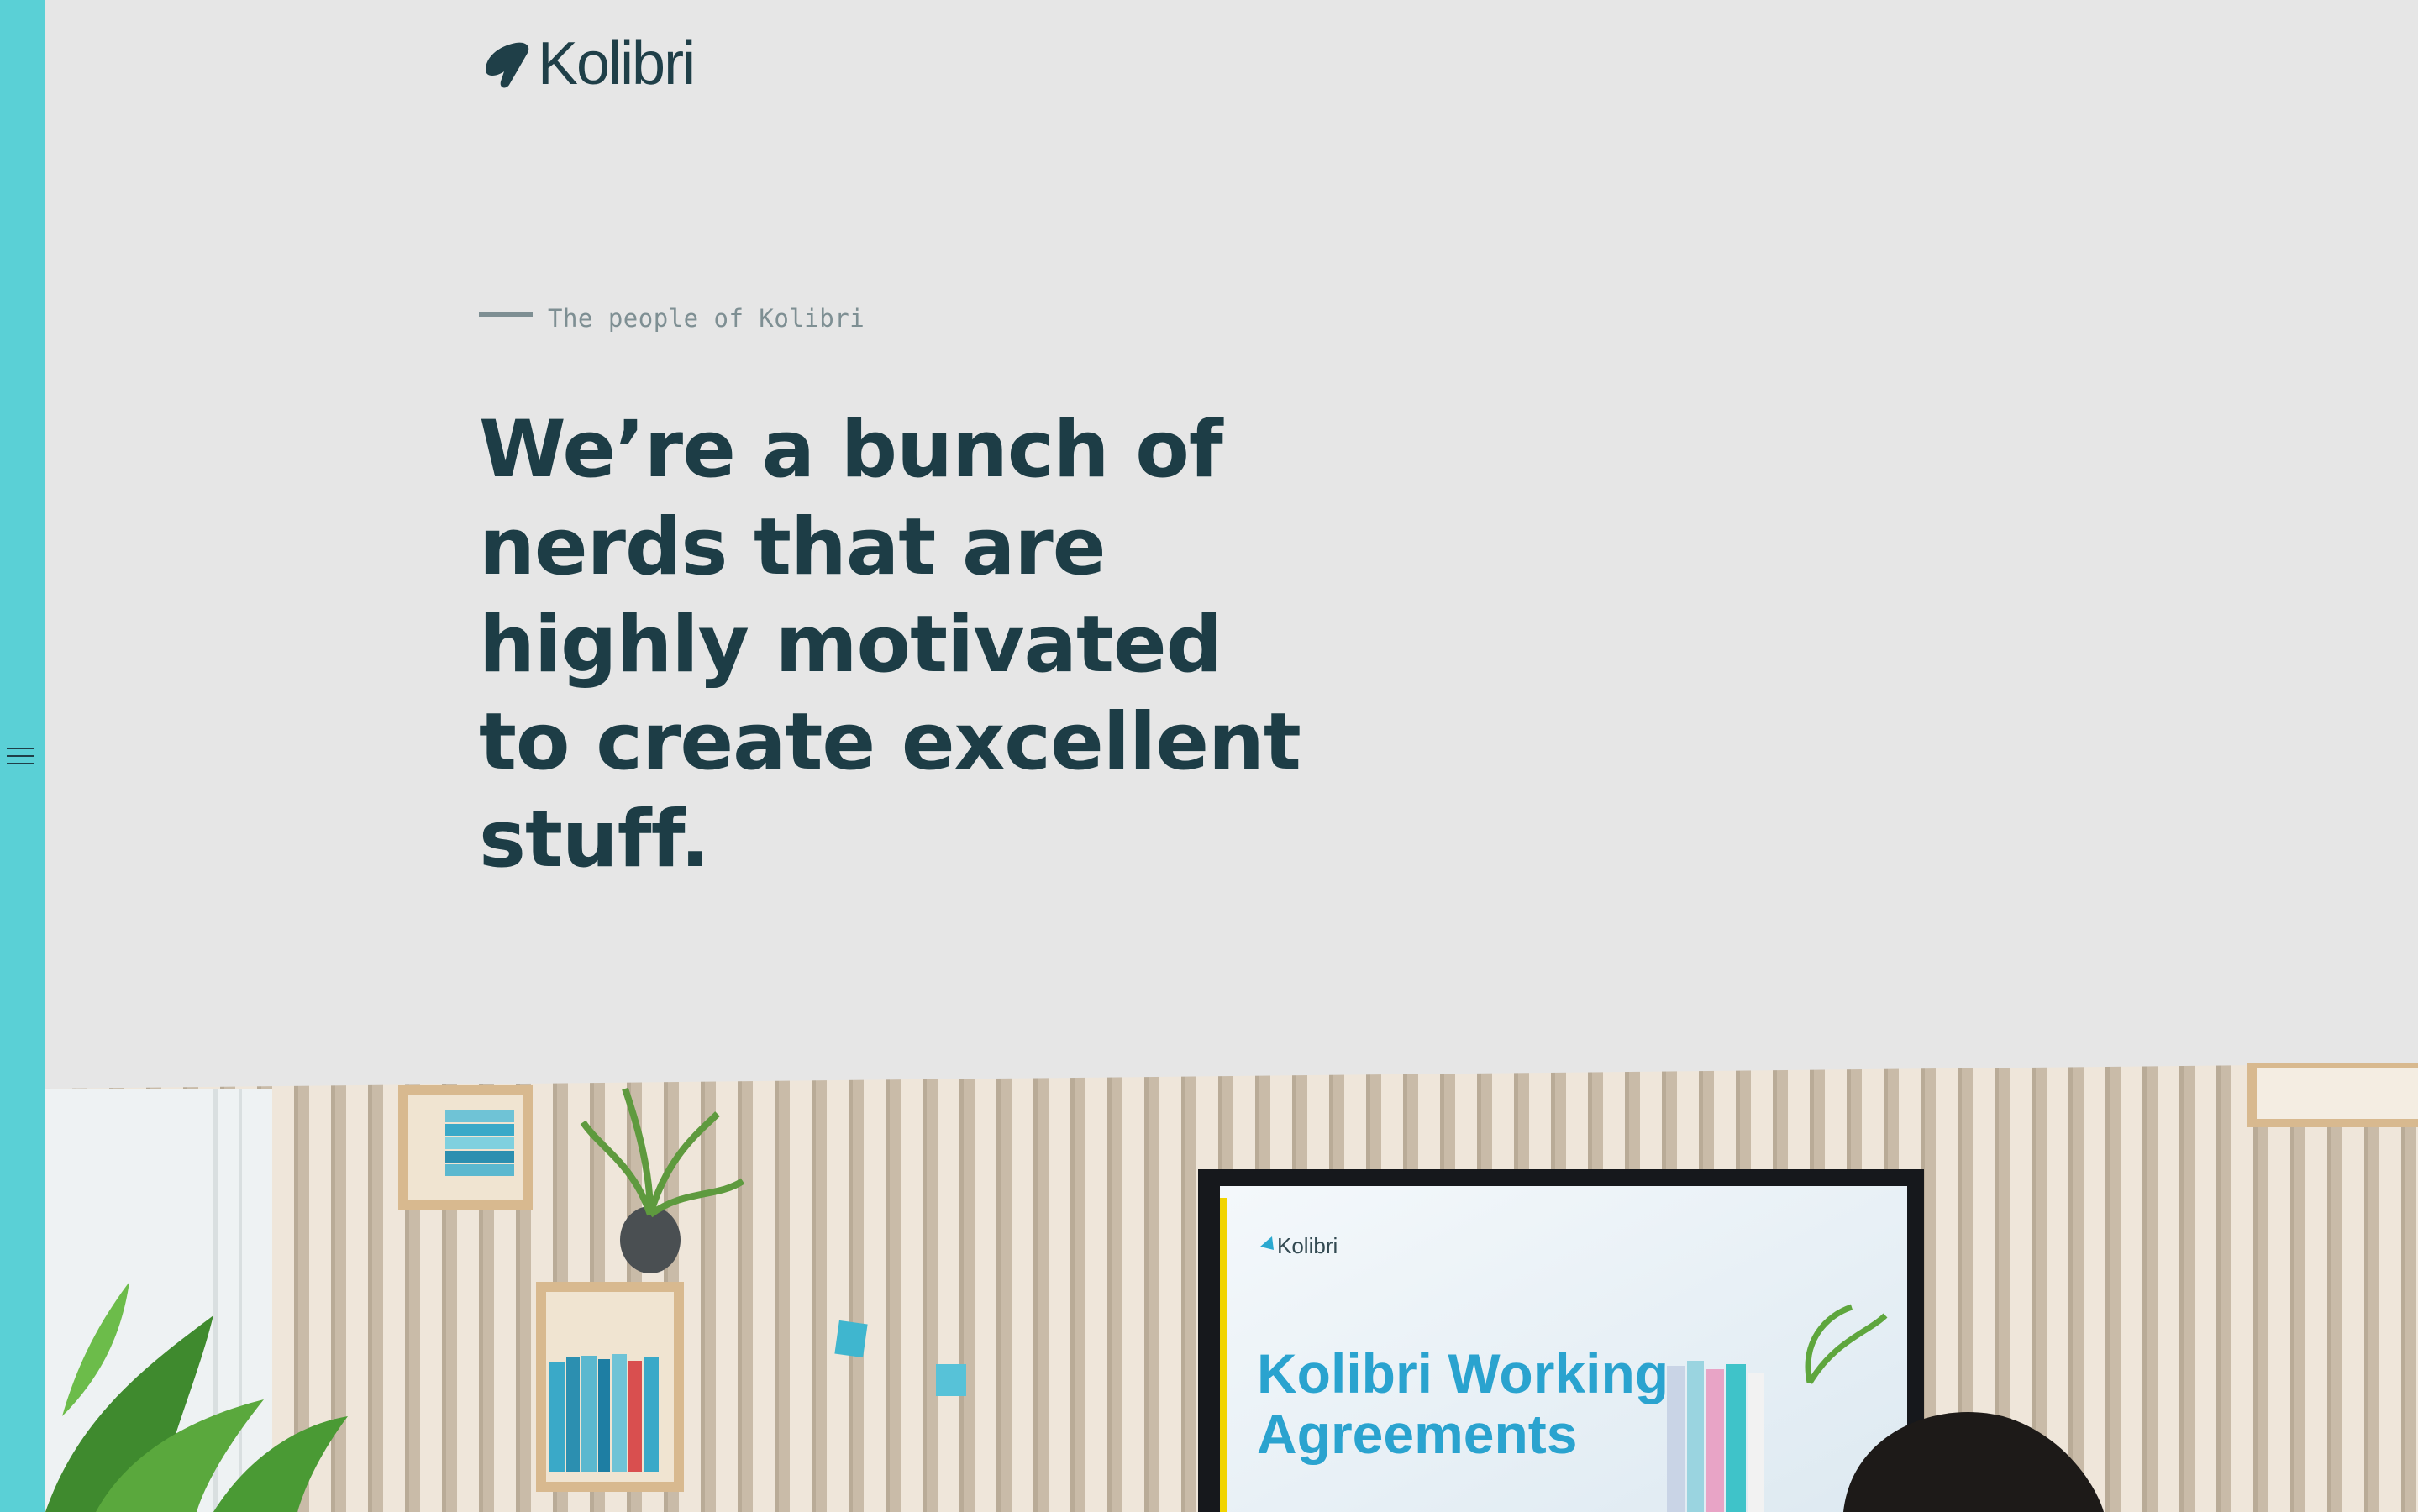  I want to click on side-rail, so click(23, 756).